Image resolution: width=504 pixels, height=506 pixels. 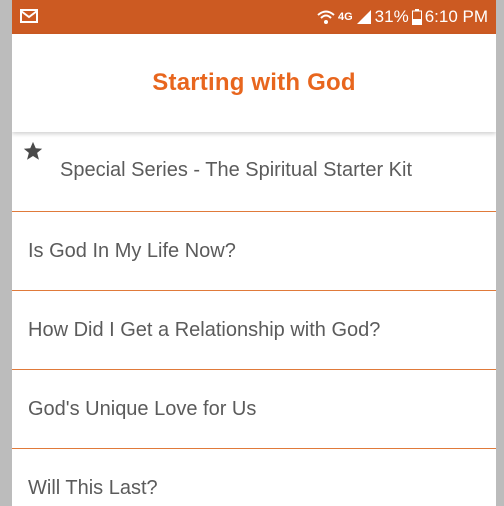 What do you see at coordinates (326, 17) in the screenshot?
I see `wifi-icon` at bounding box center [326, 17].